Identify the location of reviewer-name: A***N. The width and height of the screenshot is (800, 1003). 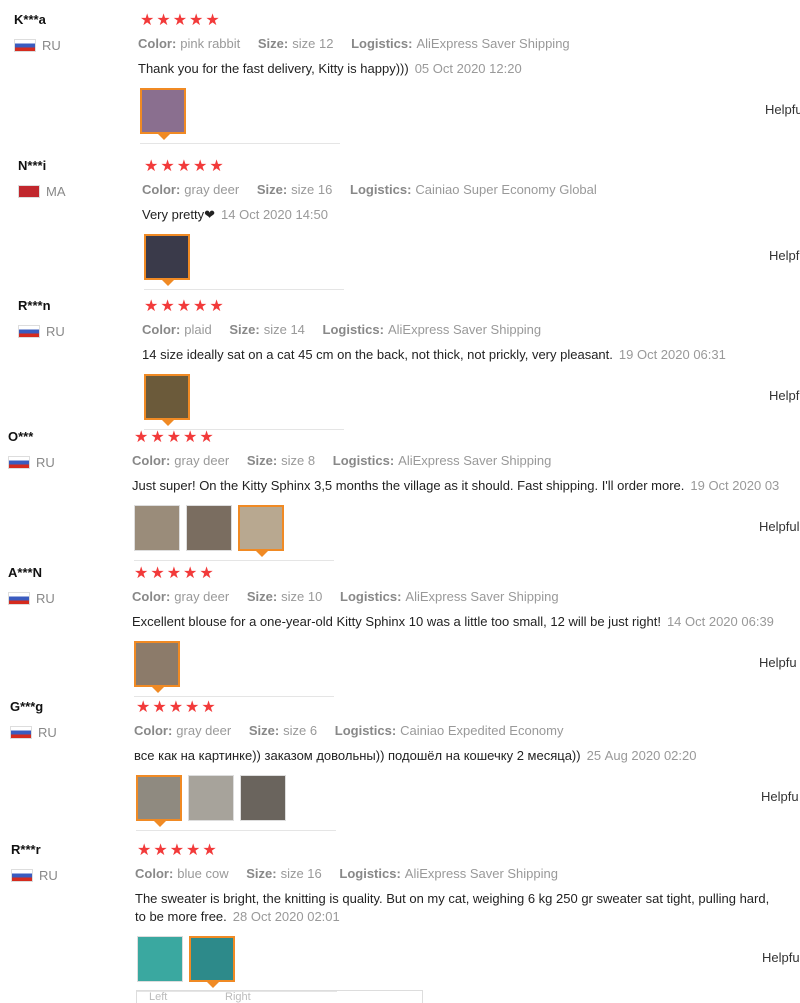
(25, 572).